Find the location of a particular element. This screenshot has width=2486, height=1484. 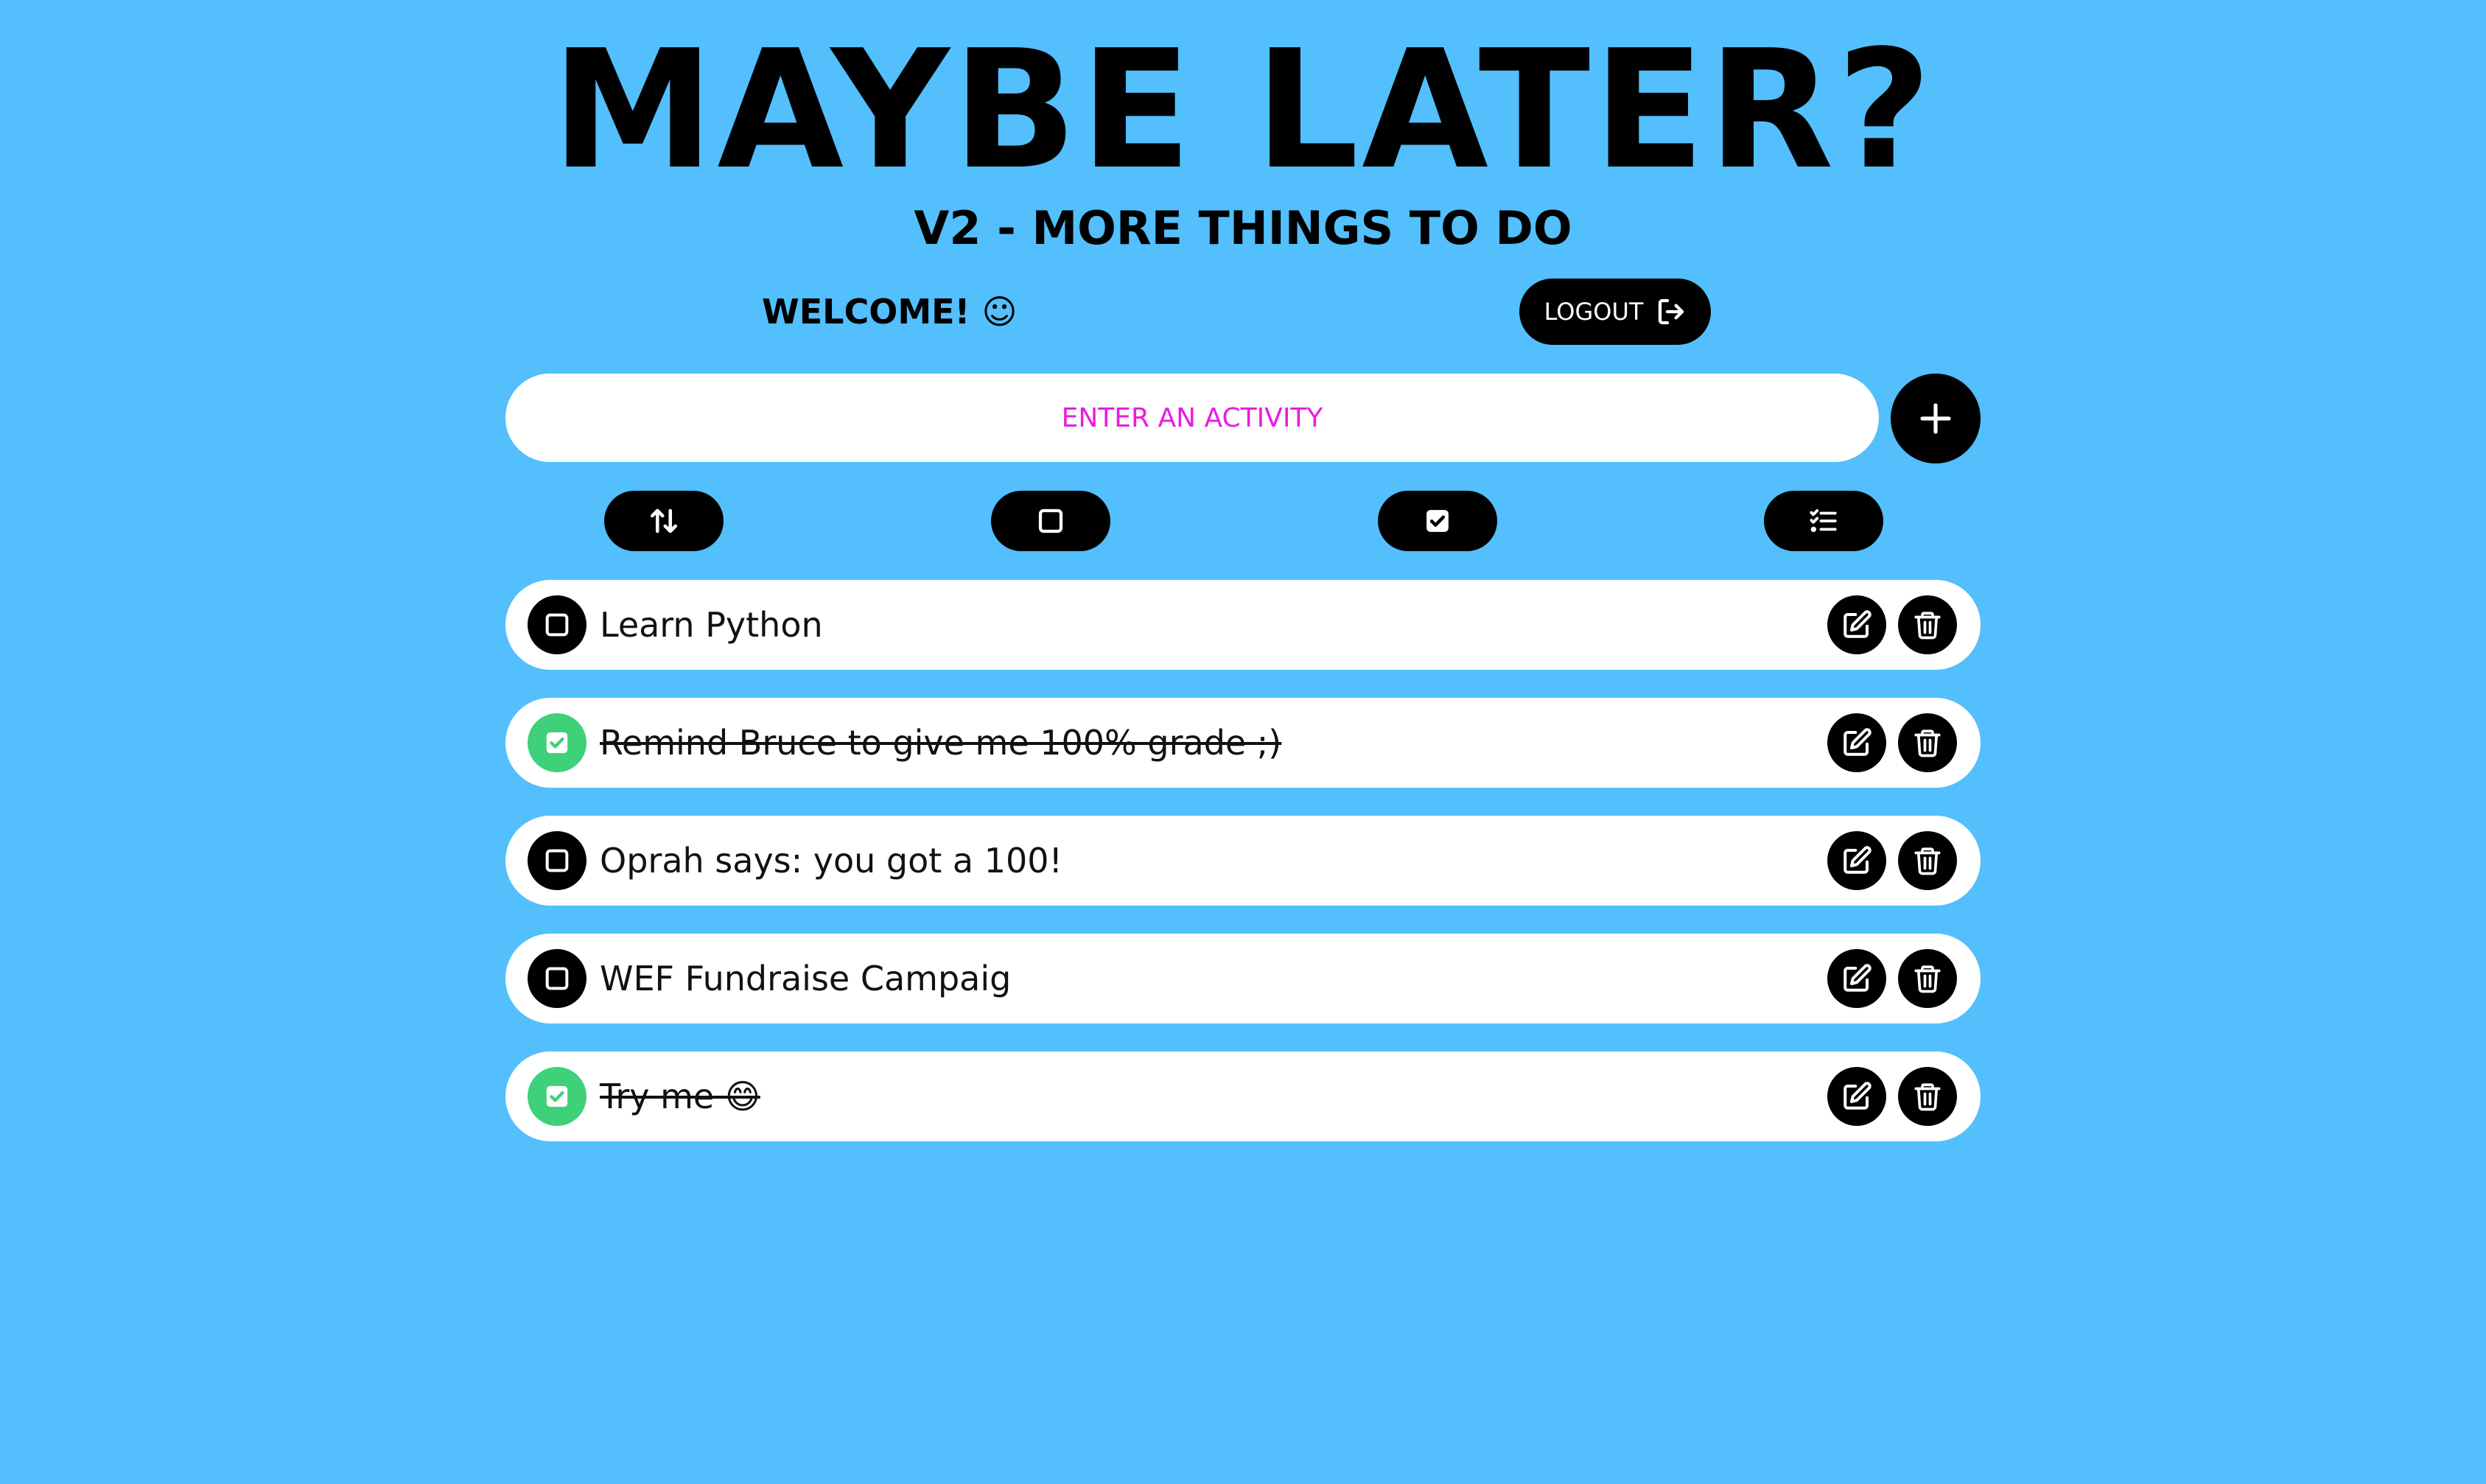

app-title: MAYBE LATER? is located at coordinates (1243, 110).